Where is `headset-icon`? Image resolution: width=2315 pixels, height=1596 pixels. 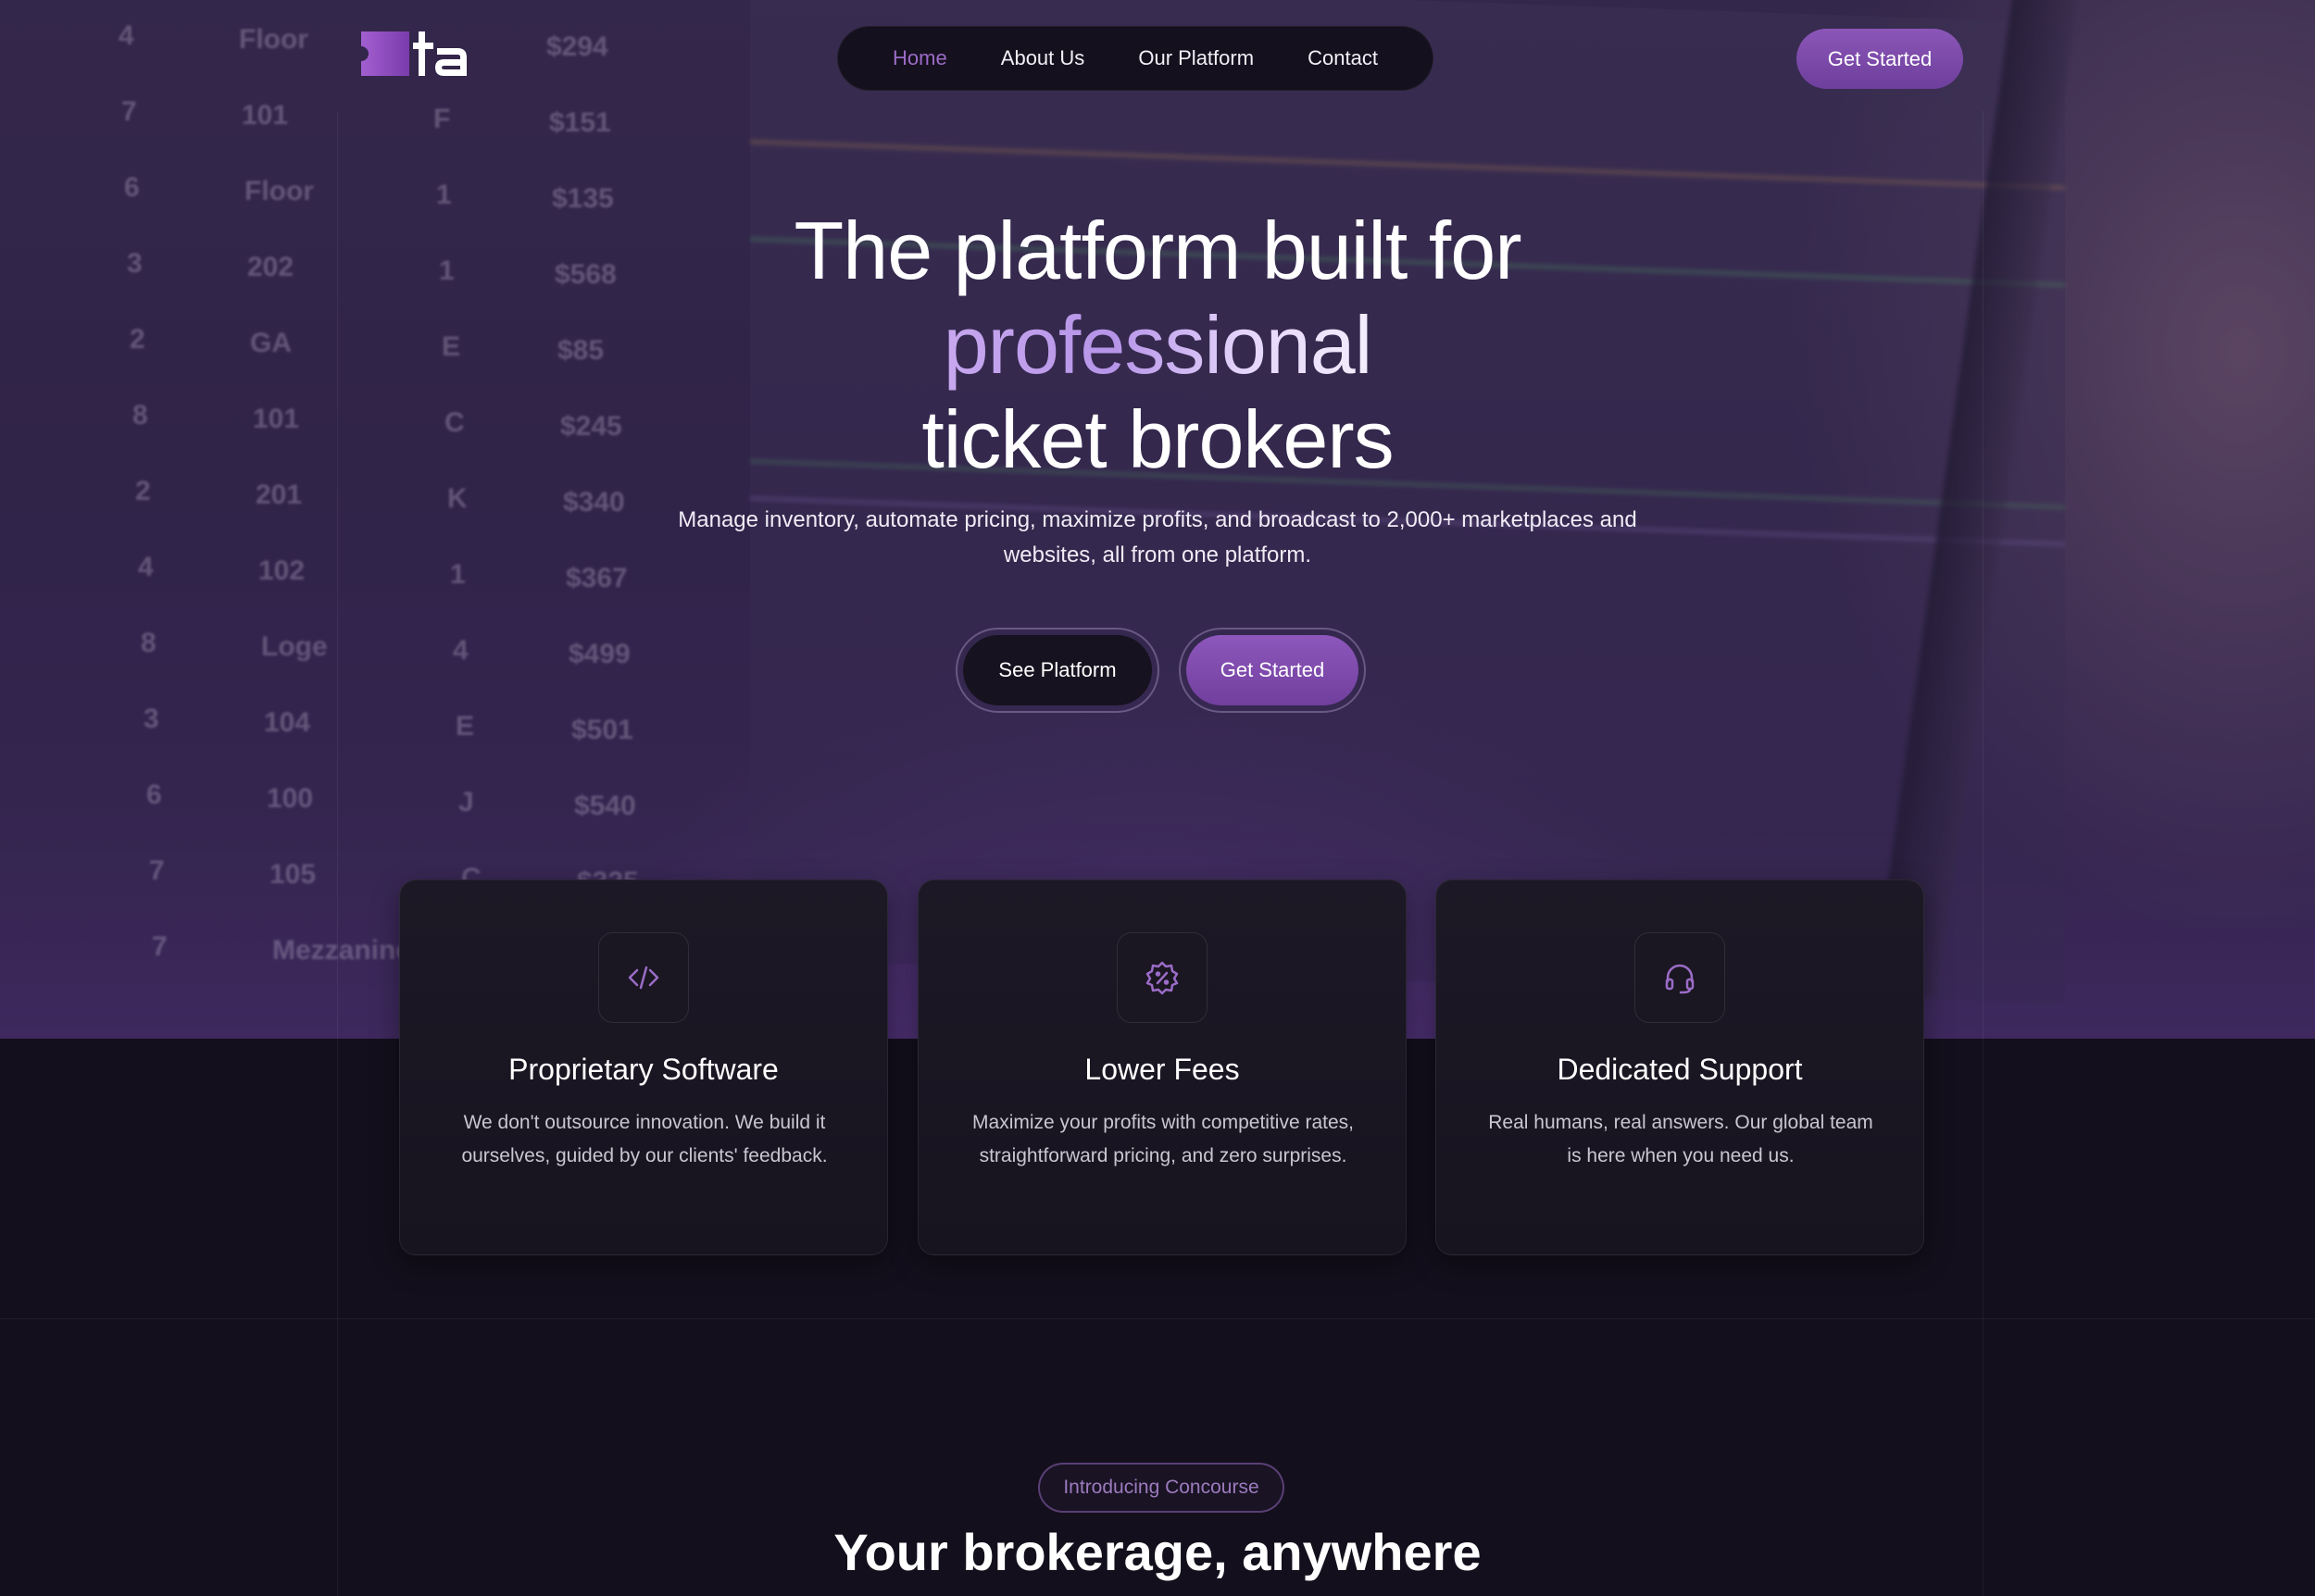
headset-icon is located at coordinates (1679, 977).